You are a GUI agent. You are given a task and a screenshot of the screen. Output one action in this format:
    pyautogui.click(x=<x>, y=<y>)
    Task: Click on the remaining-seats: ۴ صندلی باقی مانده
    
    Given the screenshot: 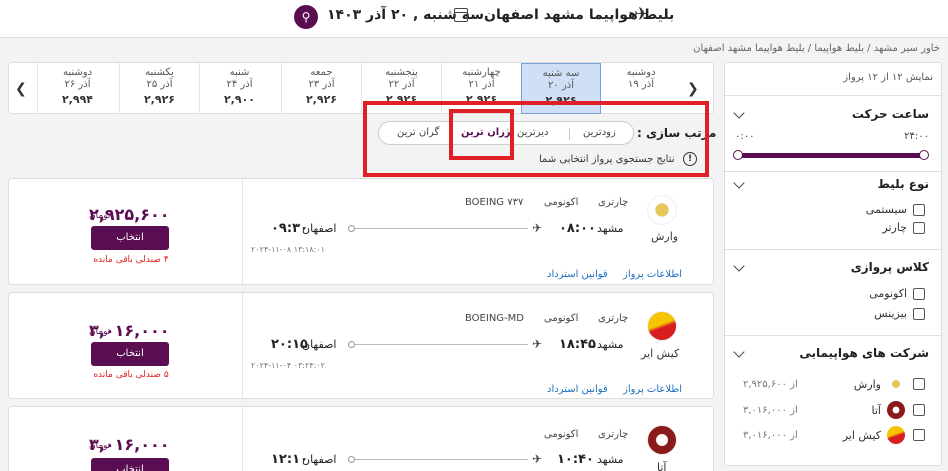 What is the action you would take?
    pyautogui.click(x=131, y=260)
    